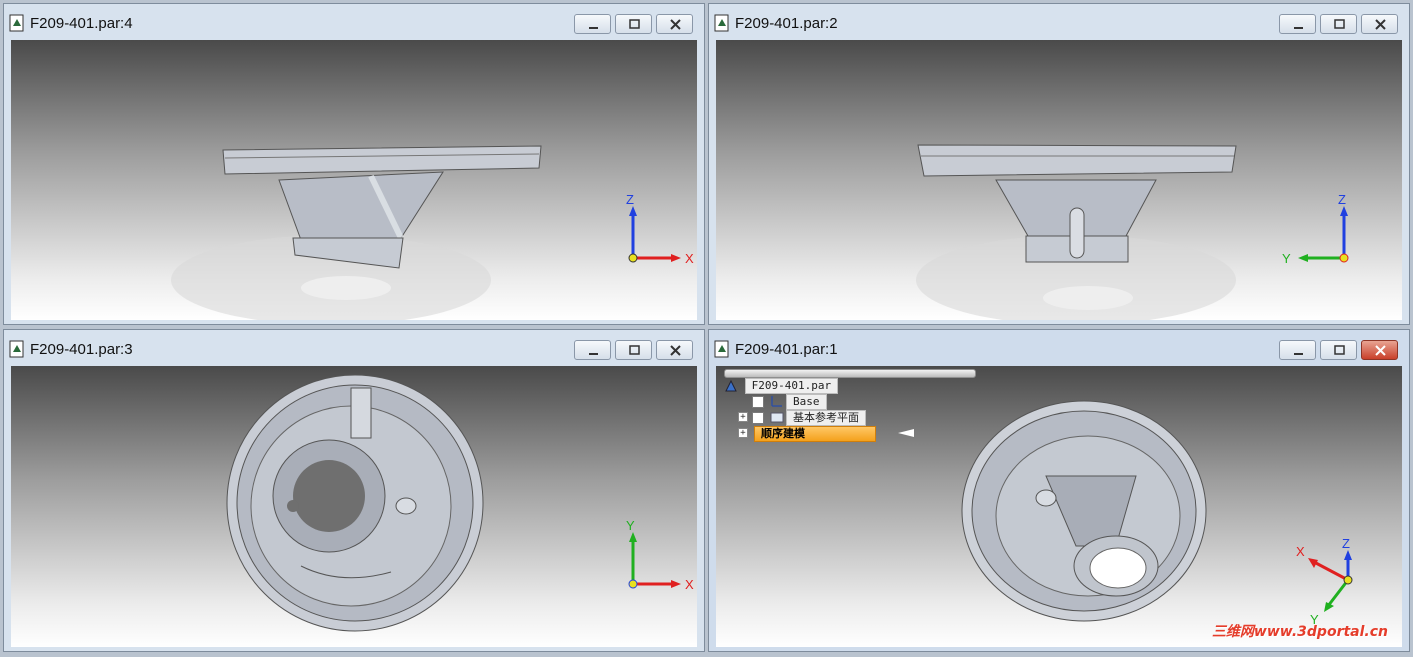 The width and height of the screenshot is (1413, 657). I want to click on titlebar: F209-401.par:3, so click(354, 348).